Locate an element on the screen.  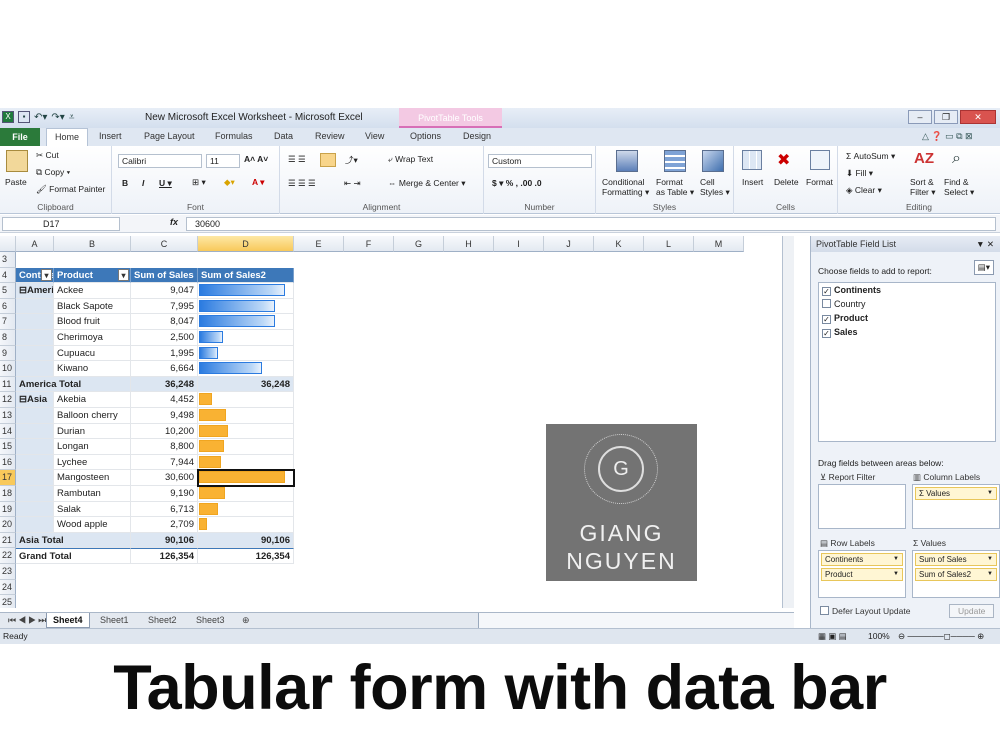
horizontal-scrollbar is located at coordinates (636, 620).